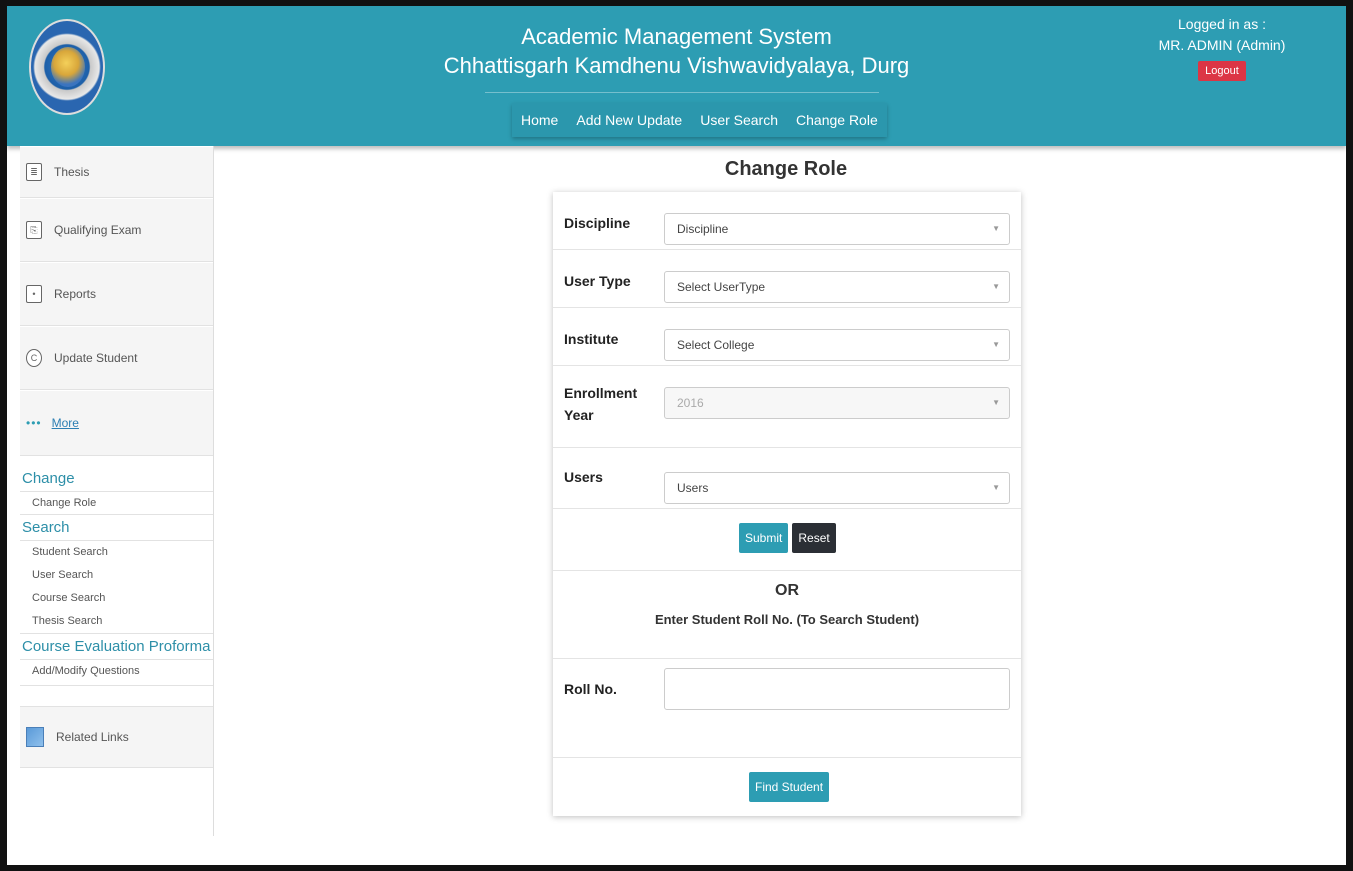 The width and height of the screenshot is (1353, 871). I want to click on sidebar-item-more: ••• More, so click(116, 423).